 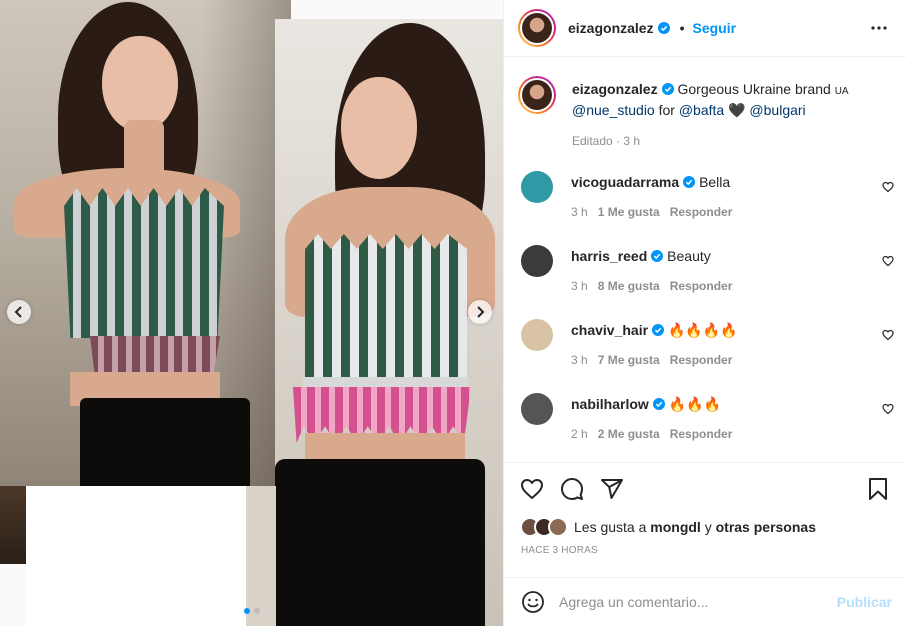 I want to click on caption-text-1: Gorgeous Ukraine brand, so click(x=754, y=89).